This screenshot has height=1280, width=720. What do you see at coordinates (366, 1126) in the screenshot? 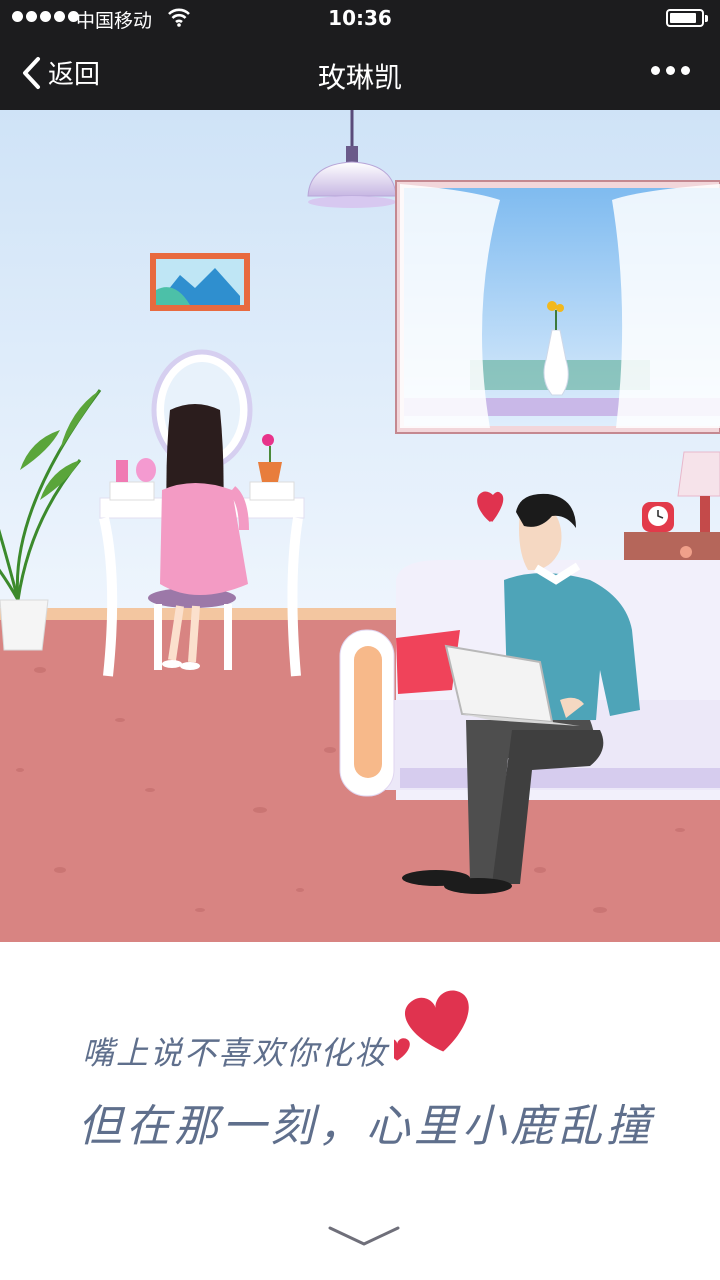
I see `caption-line-2: 但在那一刻，心里小鹿乱撞` at bounding box center [366, 1126].